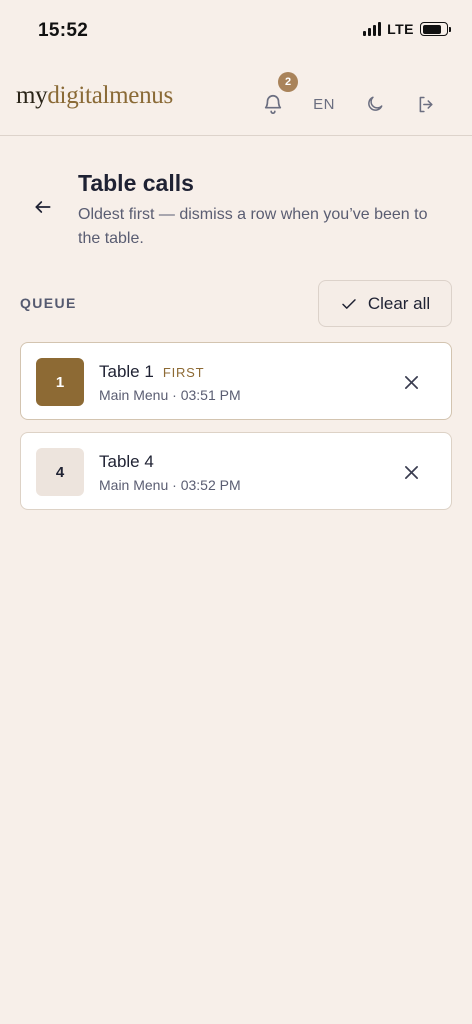 The image size is (472, 1024). What do you see at coordinates (400, 29) in the screenshot?
I see `network-label: LTE` at bounding box center [400, 29].